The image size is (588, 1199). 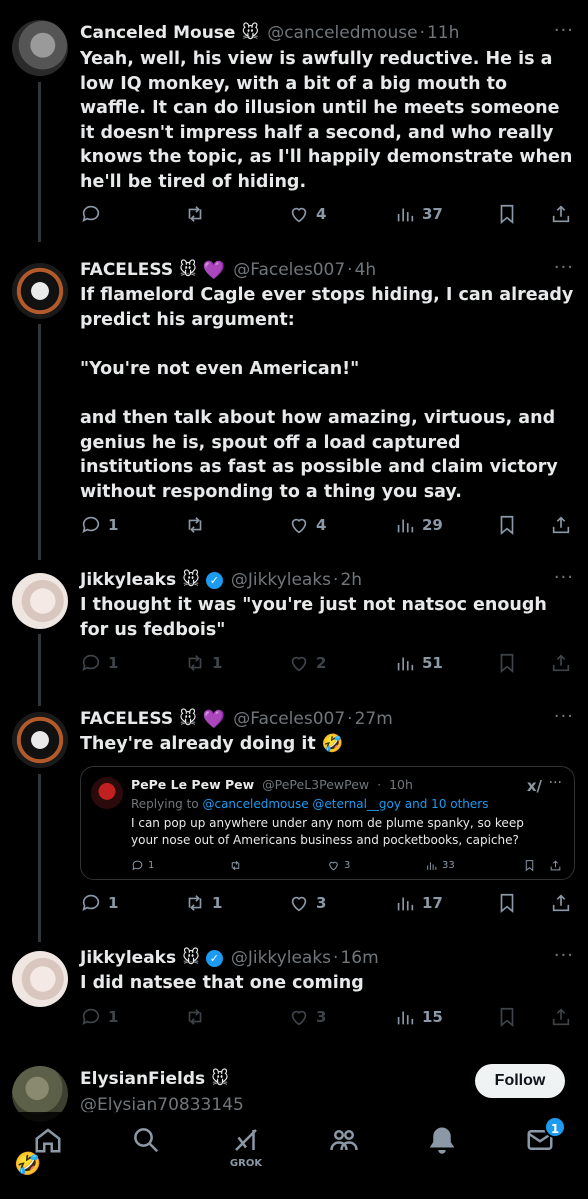 I want to click on purple-heart-emoji: 💜, so click(x=214, y=270).